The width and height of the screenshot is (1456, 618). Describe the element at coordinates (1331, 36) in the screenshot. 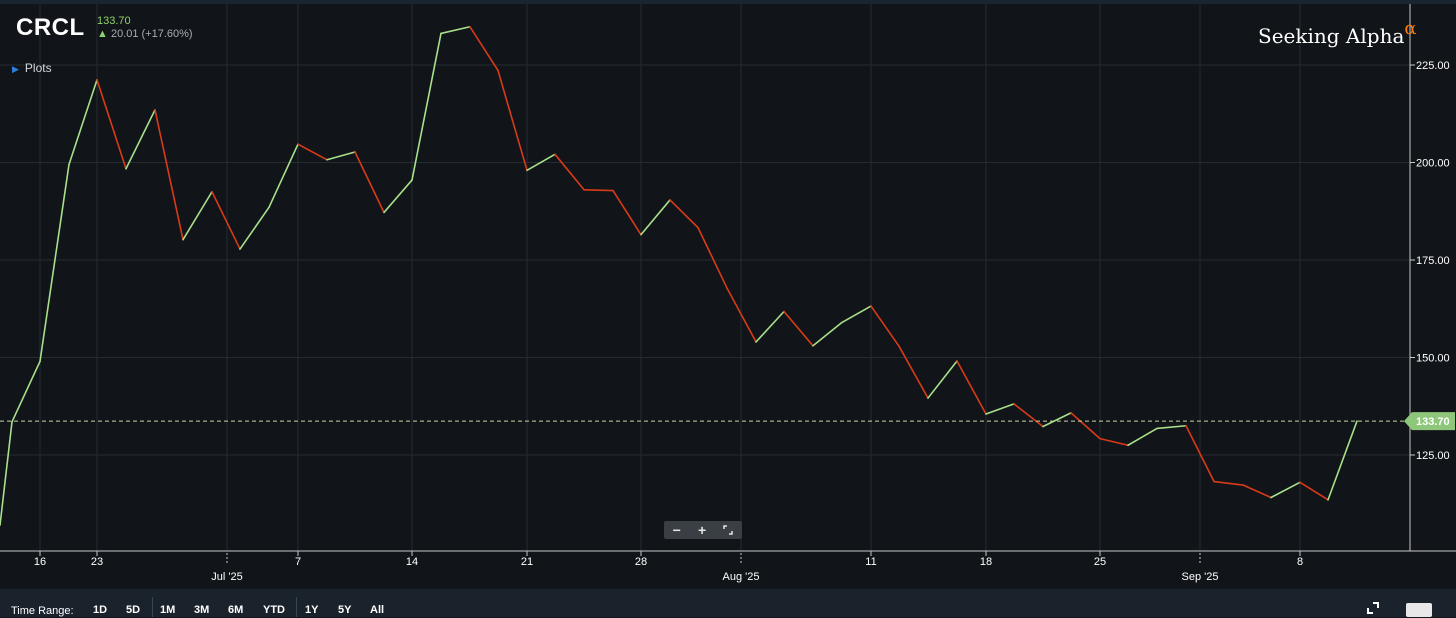

I see `brand-name: Seeking Alpha` at that location.